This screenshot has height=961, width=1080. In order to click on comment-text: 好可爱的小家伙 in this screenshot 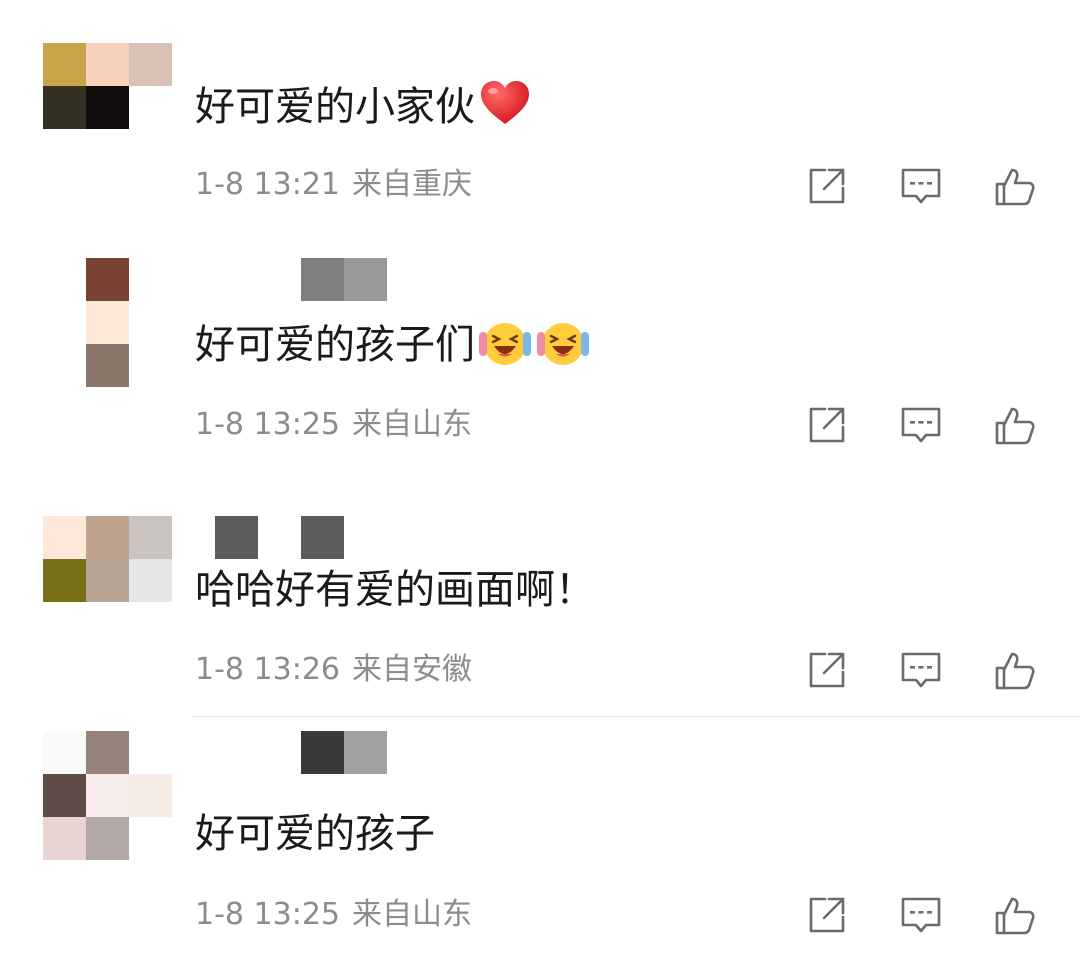, I will do `click(335, 107)`.